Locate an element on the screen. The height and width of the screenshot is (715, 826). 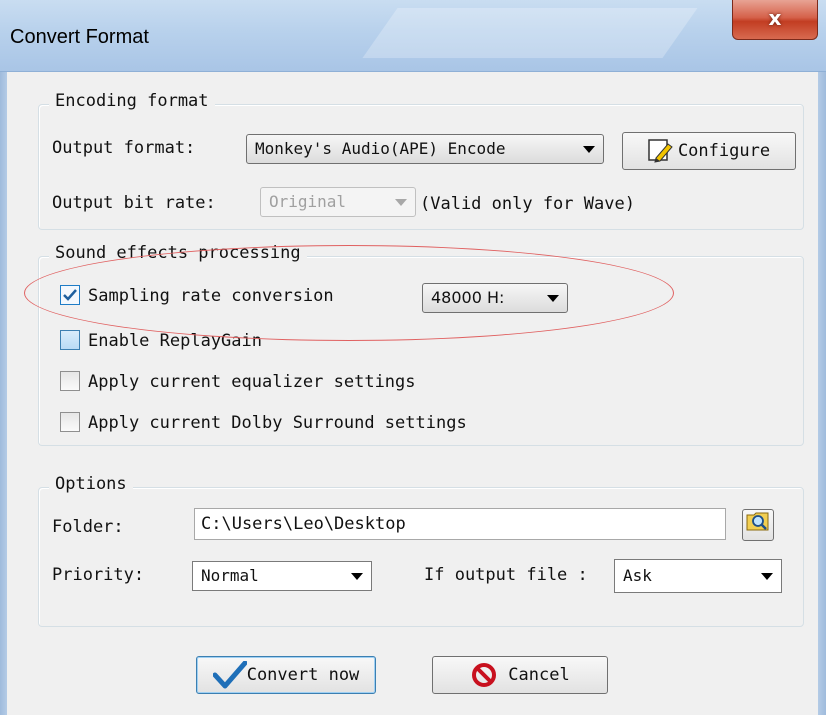
folder-label: Folder: is located at coordinates (88, 527).